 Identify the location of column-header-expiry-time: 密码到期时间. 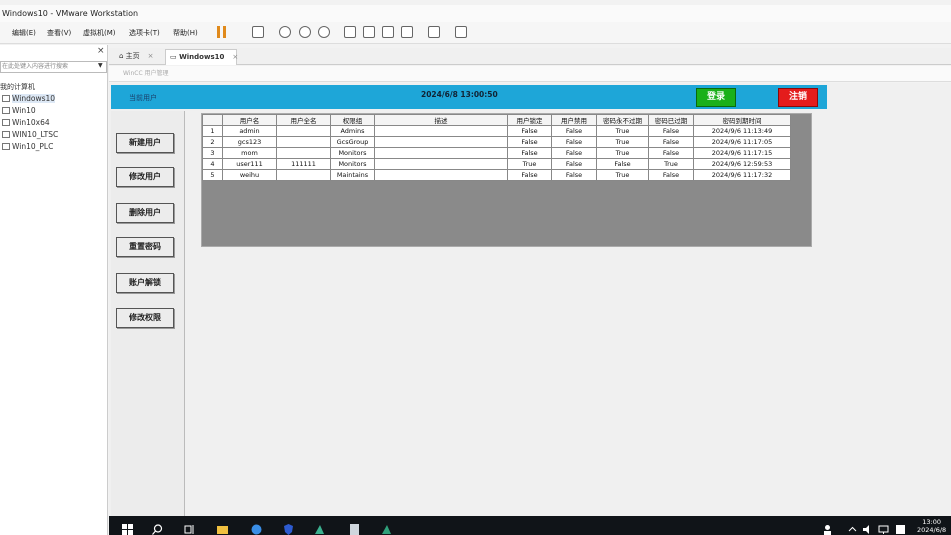
(742, 120).